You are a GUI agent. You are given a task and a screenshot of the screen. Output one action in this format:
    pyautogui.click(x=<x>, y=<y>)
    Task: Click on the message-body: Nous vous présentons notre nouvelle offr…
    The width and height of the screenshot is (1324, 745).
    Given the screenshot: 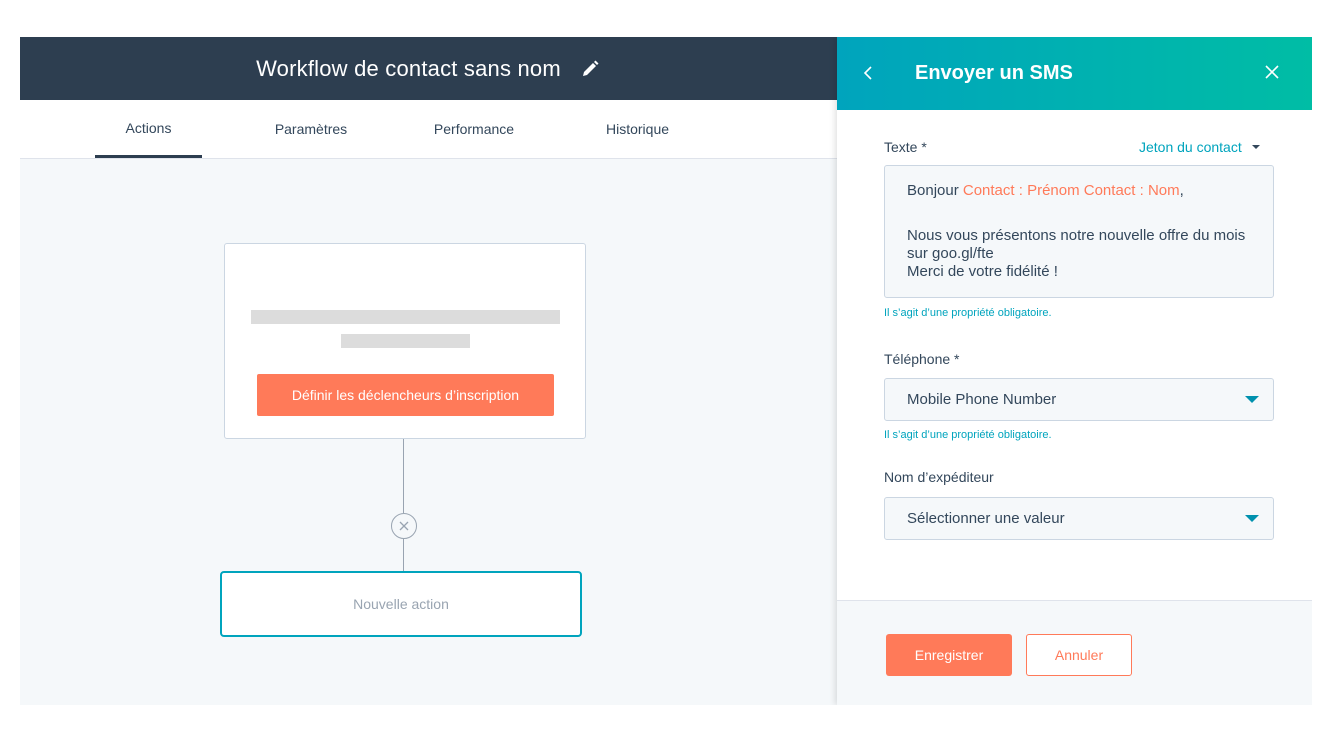 What is the action you would take?
    pyautogui.click(x=1076, y=244)
    